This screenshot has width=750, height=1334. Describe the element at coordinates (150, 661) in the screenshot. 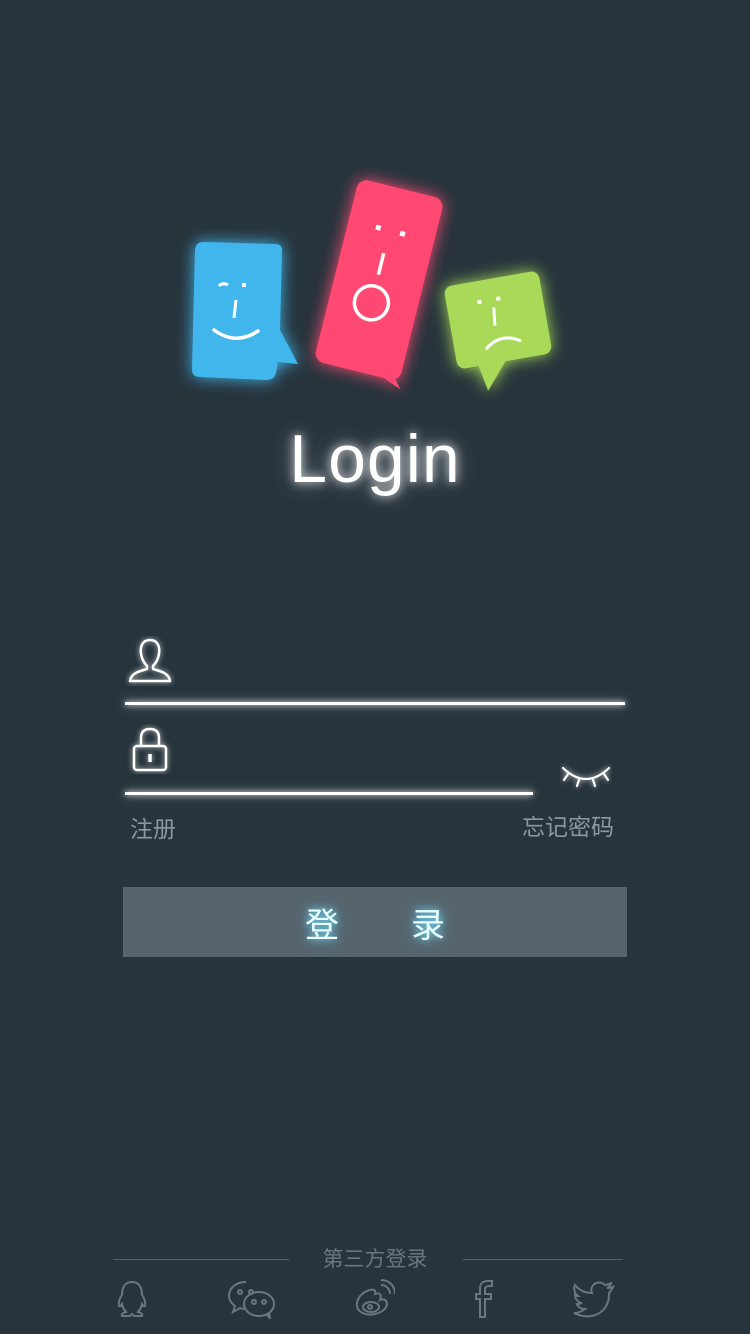

I see `user-icon` at that location.